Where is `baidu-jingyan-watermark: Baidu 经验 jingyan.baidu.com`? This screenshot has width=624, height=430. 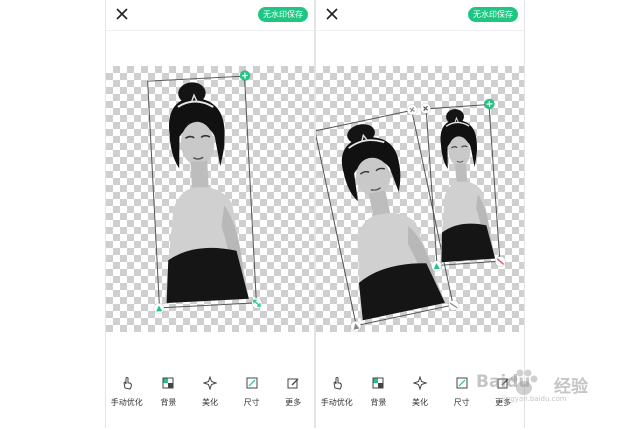 baidu-jingyan-watermark: Baidu 经验 jingyan.baidu.com is located at coordinates (550, 388).